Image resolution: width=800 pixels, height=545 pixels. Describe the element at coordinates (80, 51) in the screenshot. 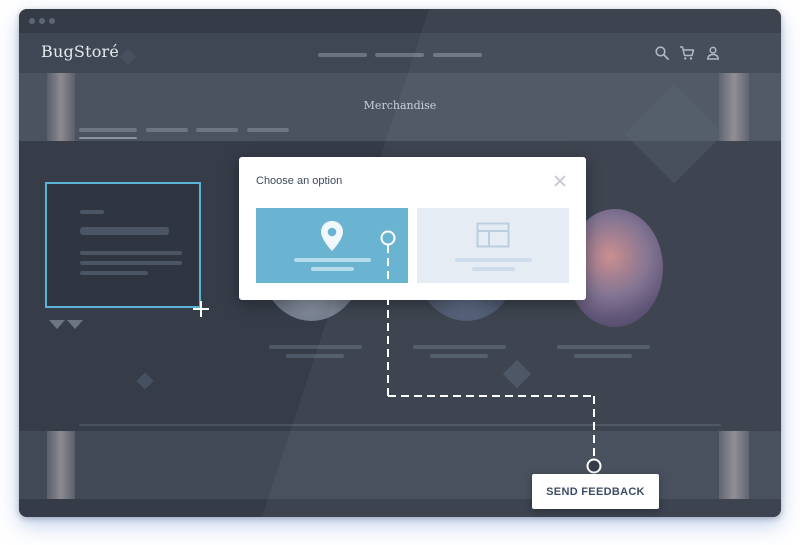

I see `brand-logo: BugStoré` at that location.